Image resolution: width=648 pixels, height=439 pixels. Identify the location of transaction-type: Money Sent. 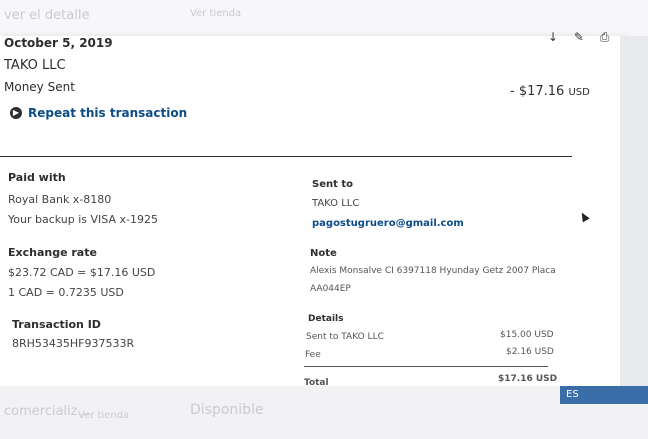
(39, 87).